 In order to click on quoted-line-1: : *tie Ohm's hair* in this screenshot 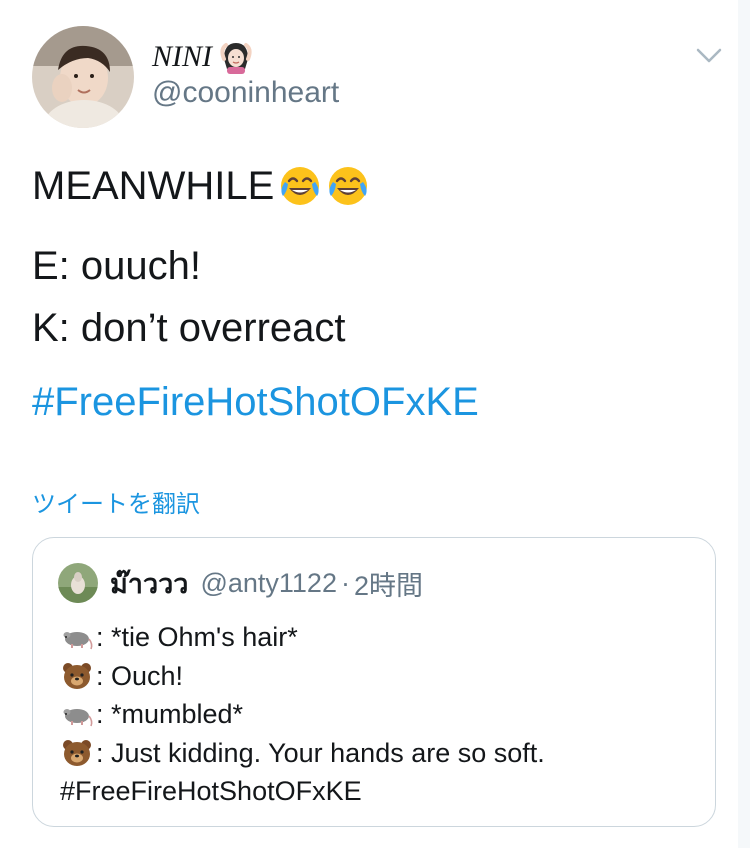, I will do `click(302, 637)`.